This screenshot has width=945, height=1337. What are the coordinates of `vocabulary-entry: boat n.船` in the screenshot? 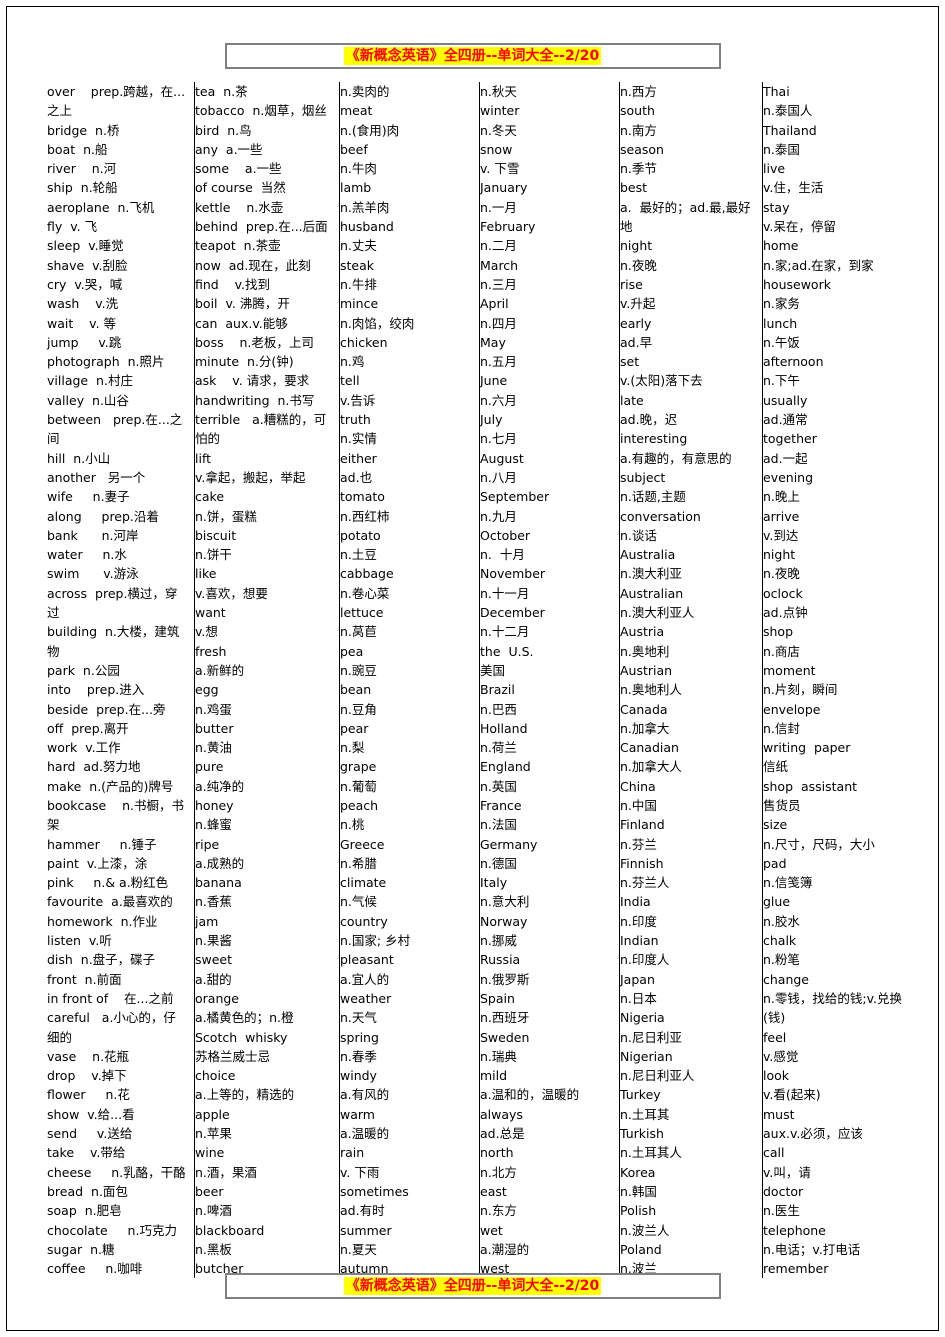 It's located at (77, 149).